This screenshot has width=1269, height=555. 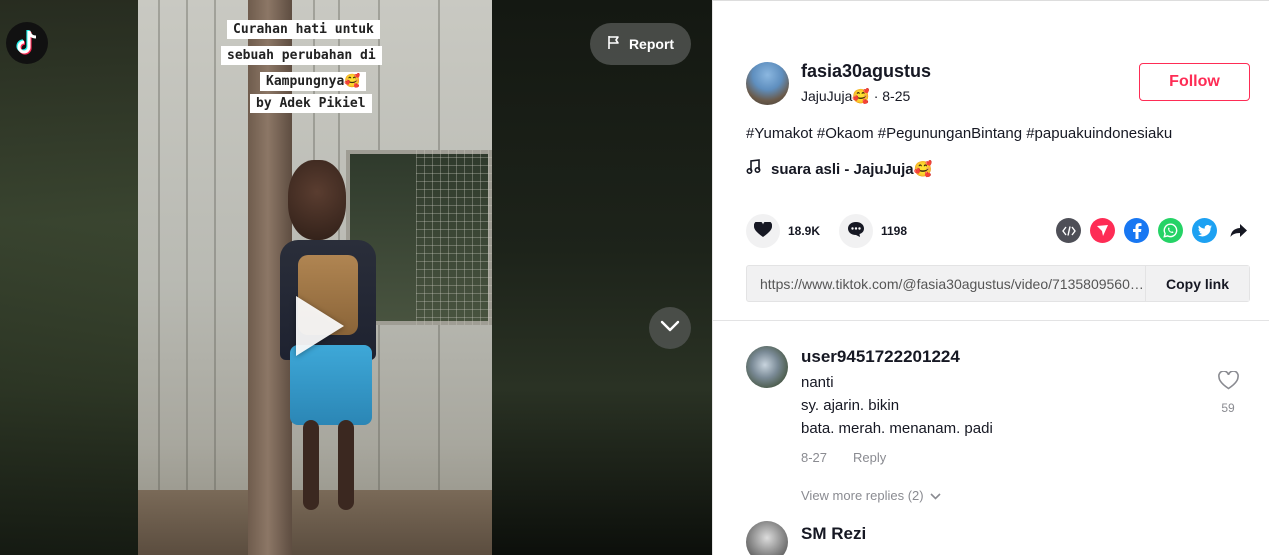 What do you see at coordinates (866, 71) in the screenshot?
I see `author-username: fasia30agustus` at bounding box center [866, 71].